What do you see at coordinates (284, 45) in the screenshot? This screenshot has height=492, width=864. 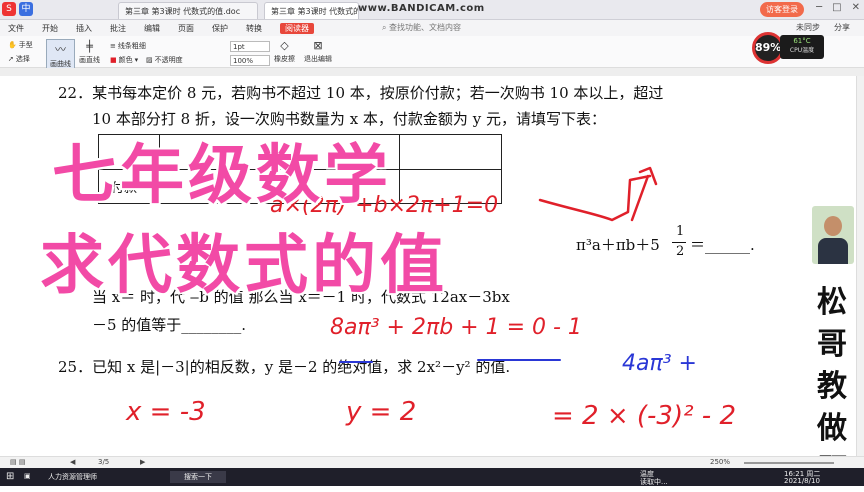 I see `eraser-icon: ◇` at bounding box center [284, 45].